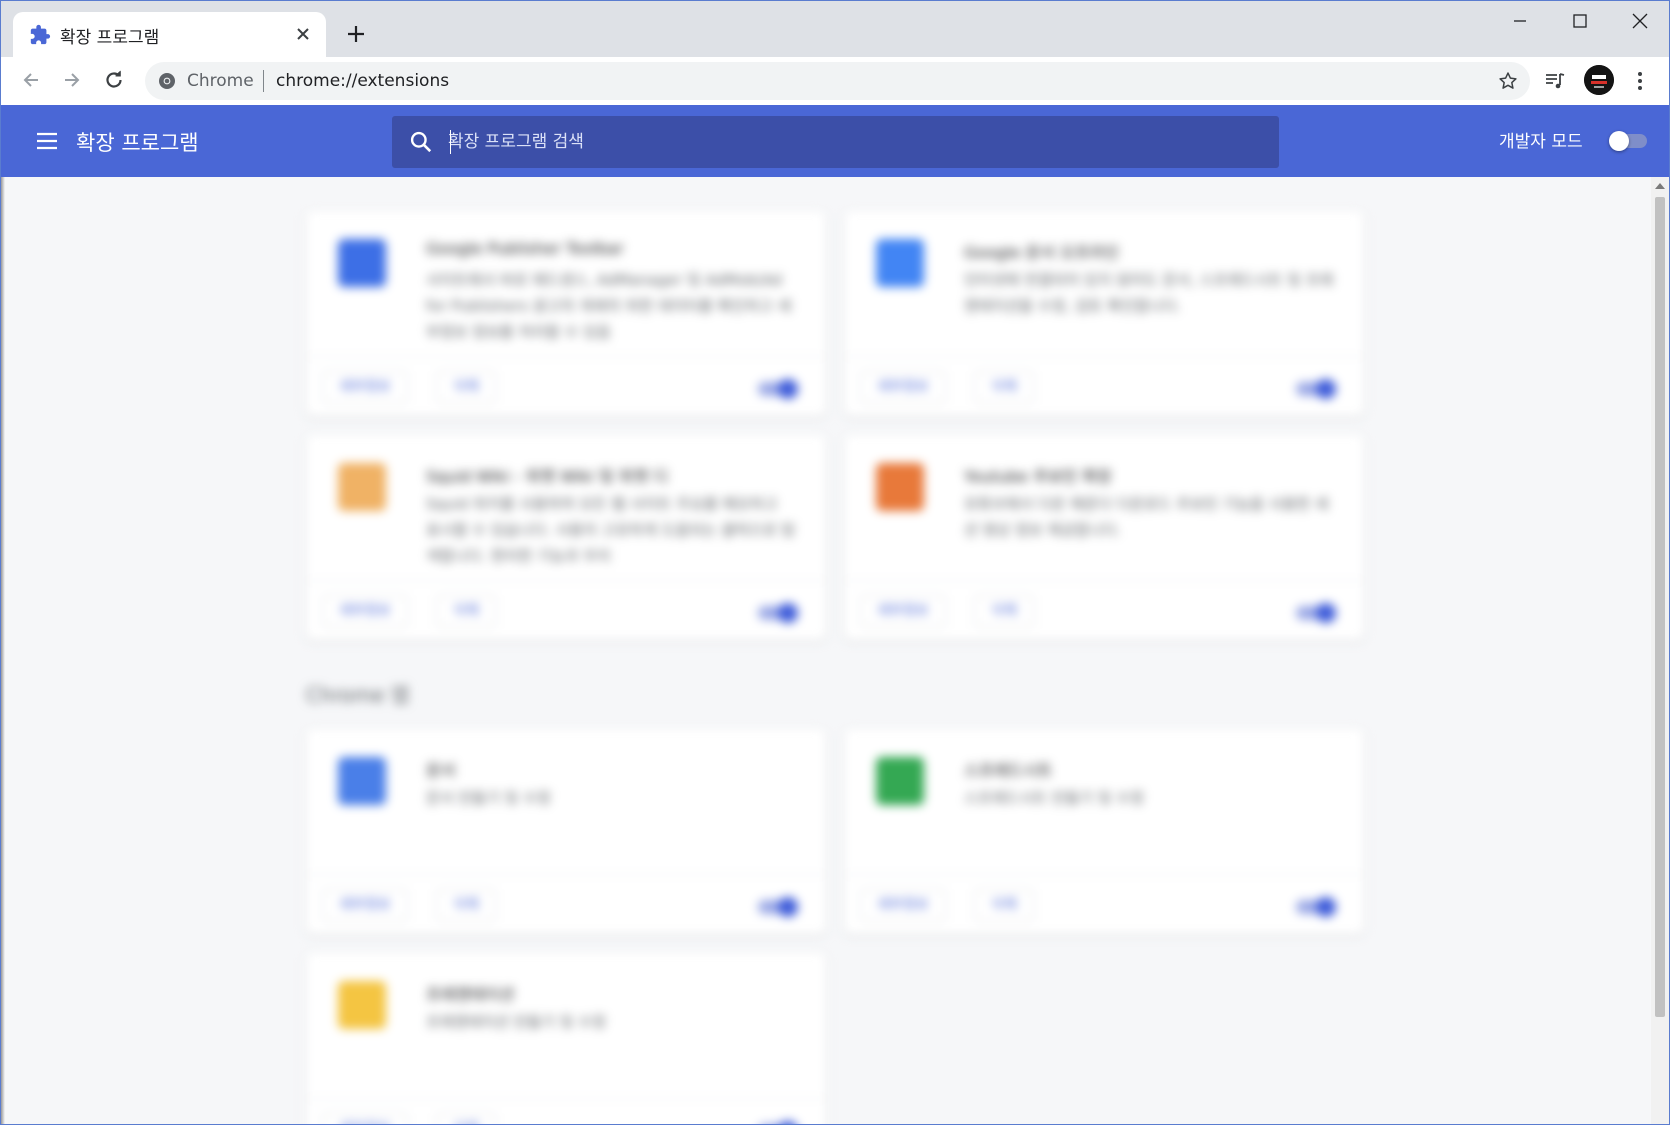 The image size is (1670, 1125). What do you see at coordinates (525, 248) in the screenshot?
I see `extension-name: Google Publisher Toolbar` at bounding box center [525, 248].